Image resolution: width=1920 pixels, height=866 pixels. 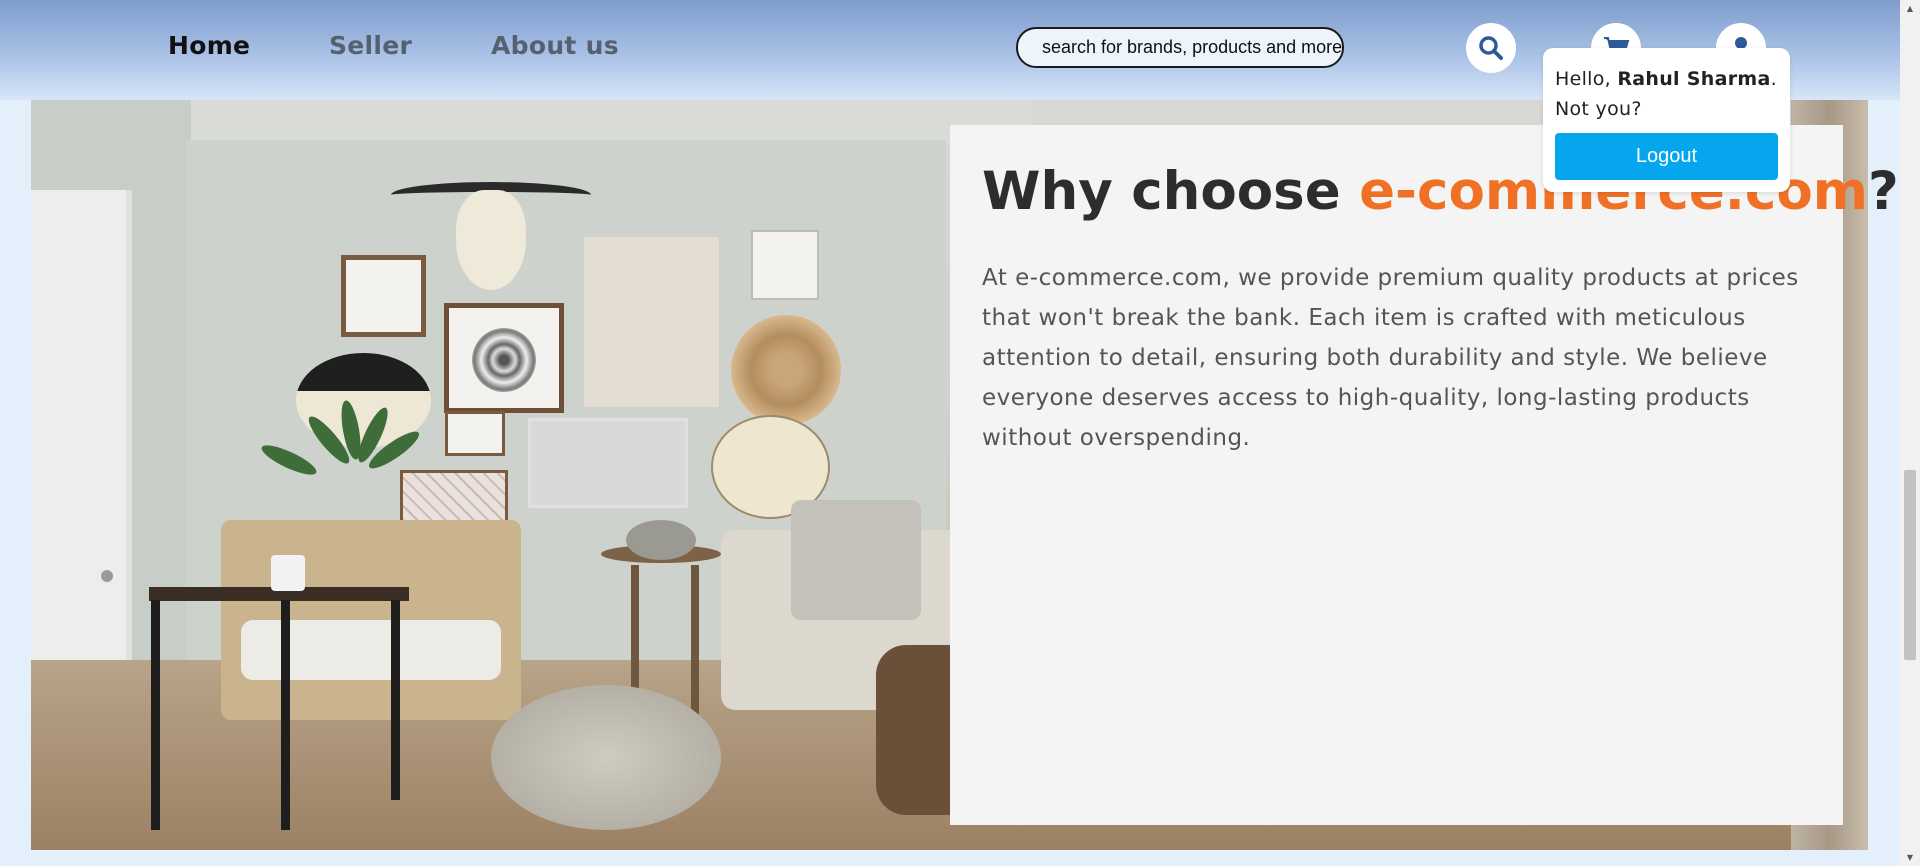 I want to click on search-icon, so click(x=1491, y=48).